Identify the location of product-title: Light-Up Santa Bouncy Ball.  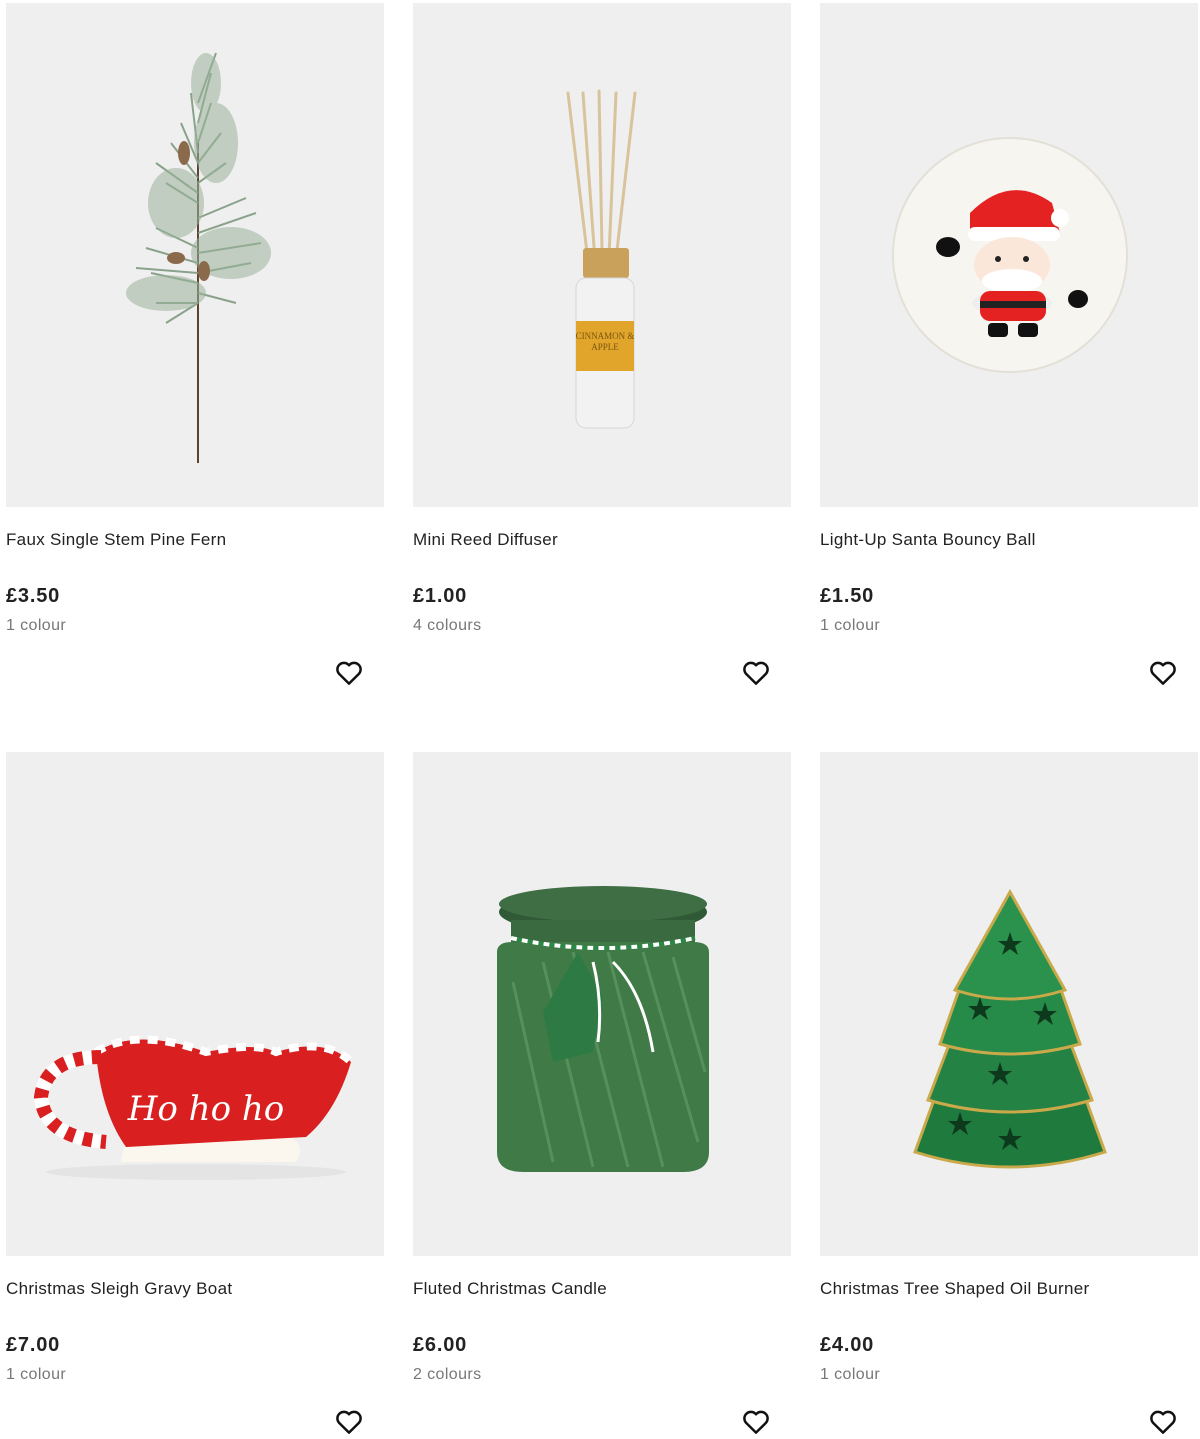
(928, 540).